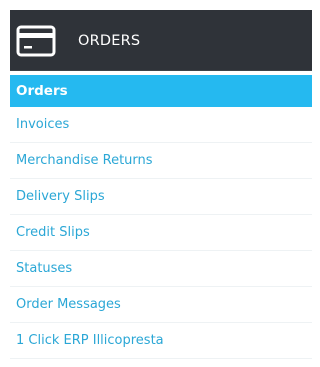  I want to click on menu-header-label: ORDERS, so click(109, 40).